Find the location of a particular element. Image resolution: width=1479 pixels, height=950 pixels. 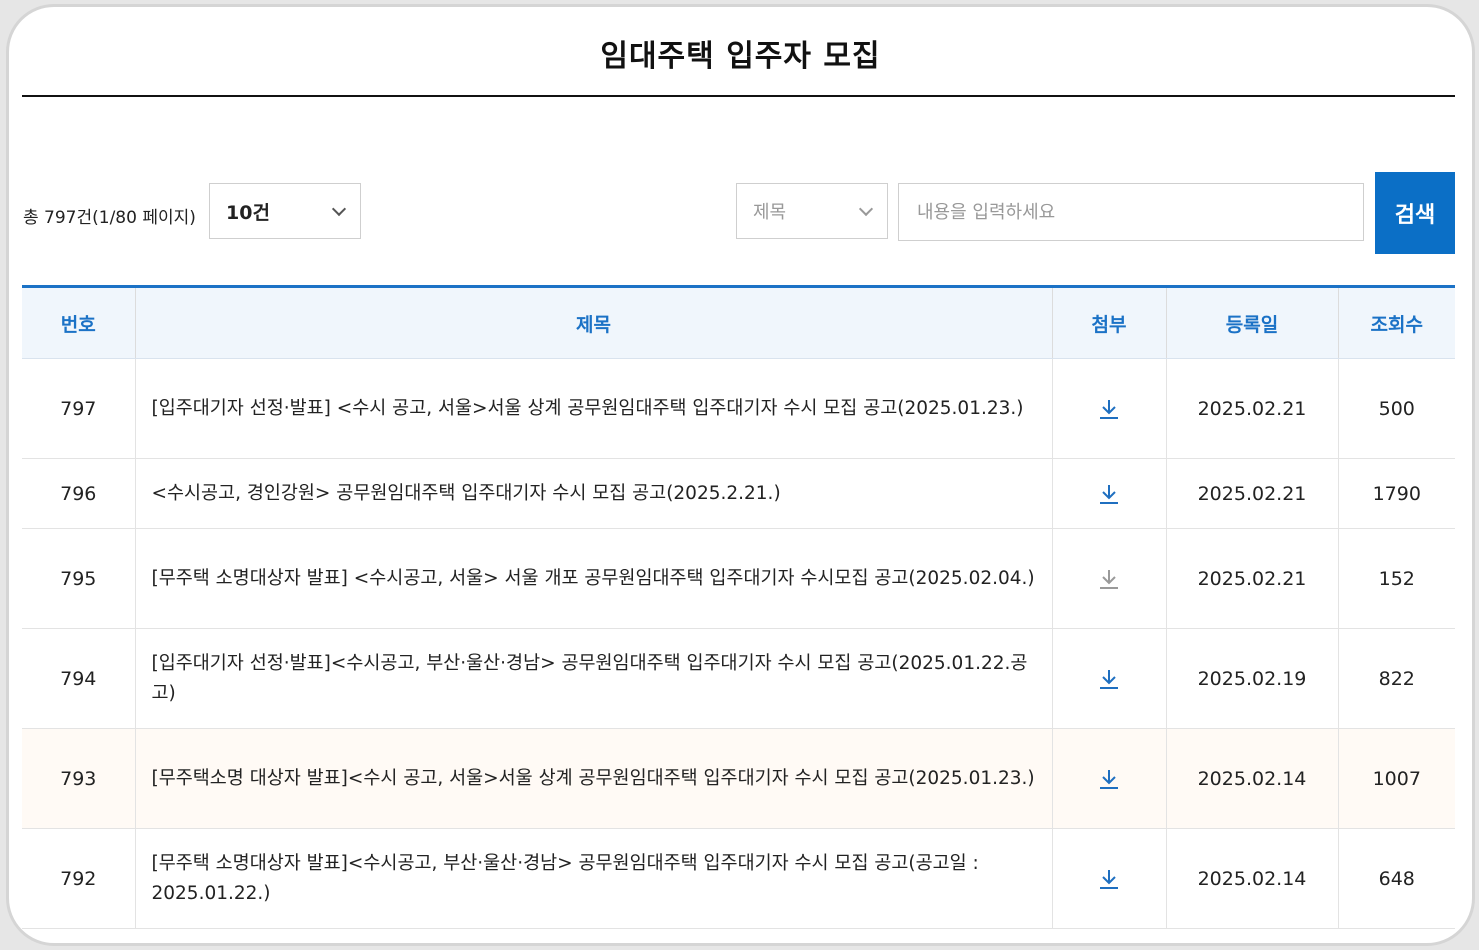

page-size-select: 10건 is located at coordinates (285, 211).